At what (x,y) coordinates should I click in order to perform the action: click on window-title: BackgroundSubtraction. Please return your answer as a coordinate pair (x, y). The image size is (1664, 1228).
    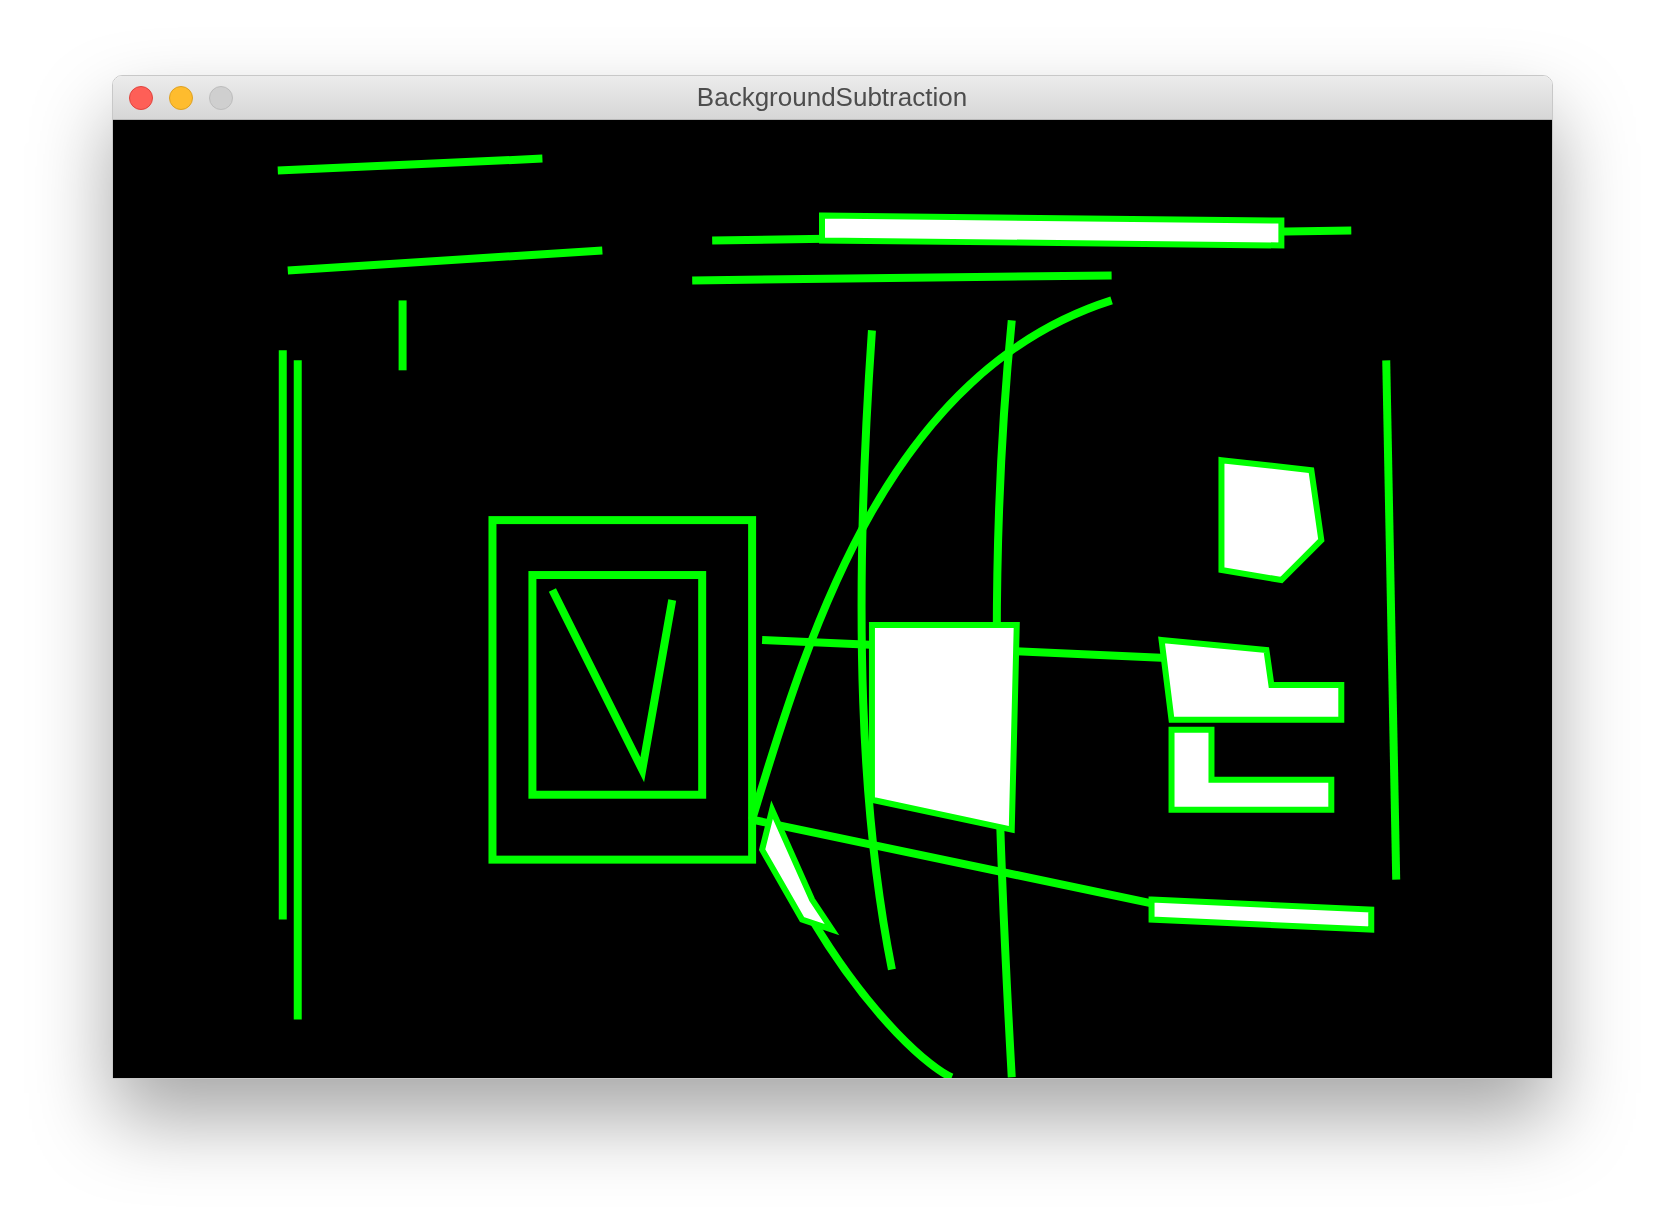
    Looking at the image, I should click on (832, 97).